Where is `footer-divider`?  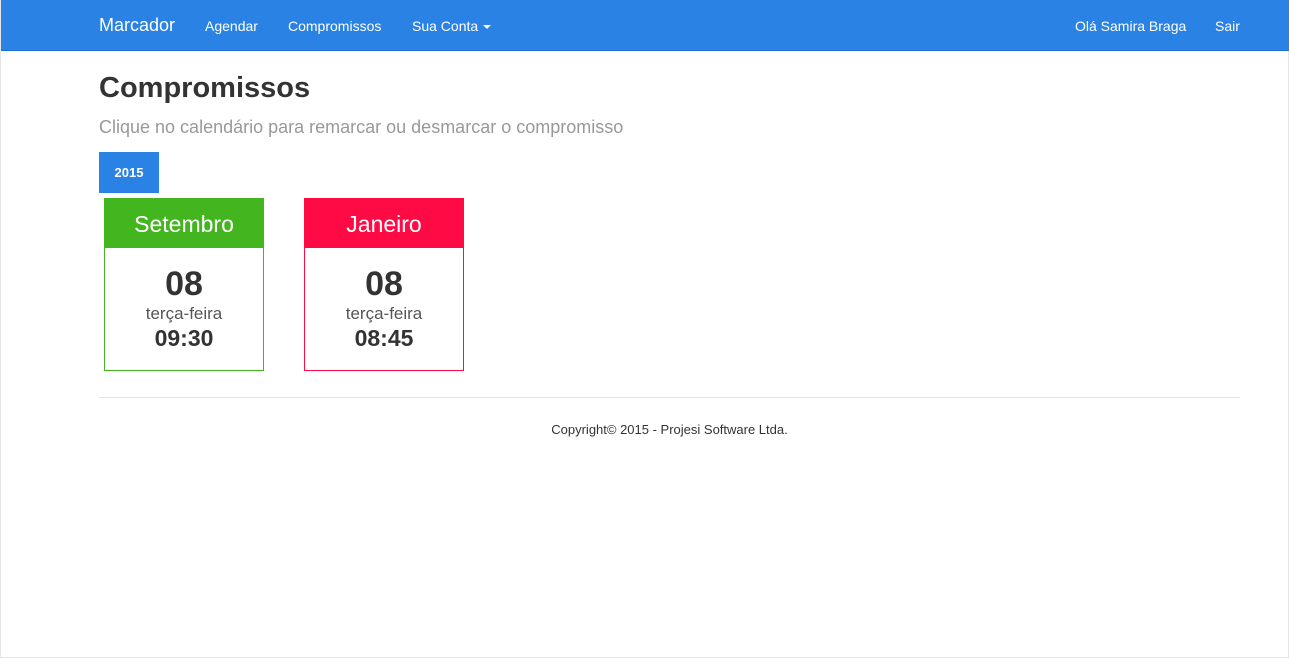 footer-divider is located at coordinates (669, 397).